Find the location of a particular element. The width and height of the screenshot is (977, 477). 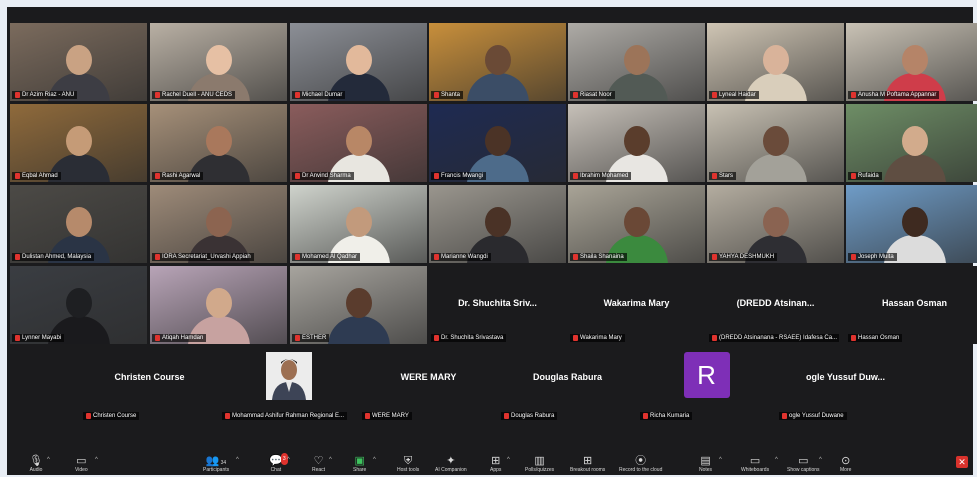

end-icon: ✕ is located at coordinates (962, 462).